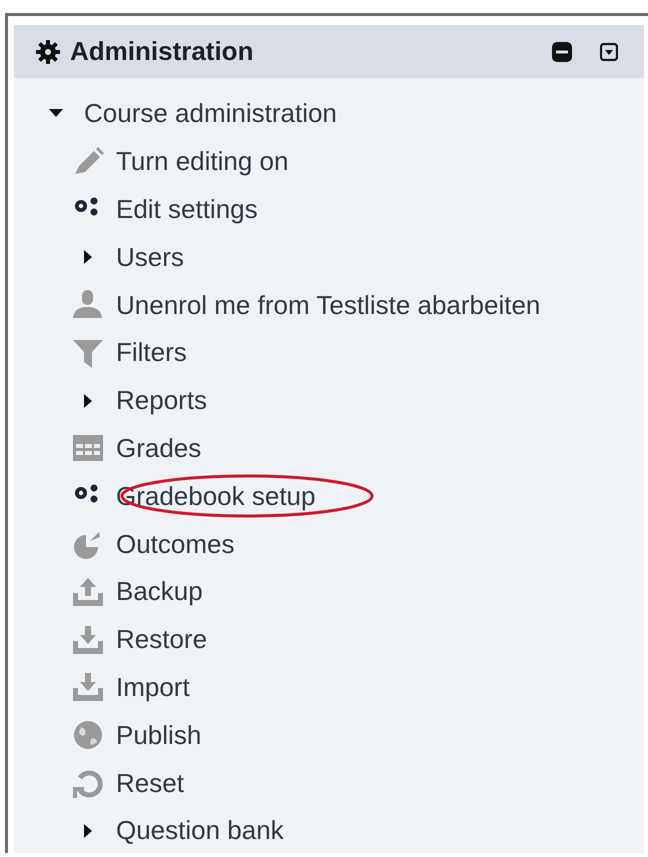  What do you see at coordinates (187, 209) in the screenshot?
I see `menu-link: Edit settings` at bounding box center [187, 209].